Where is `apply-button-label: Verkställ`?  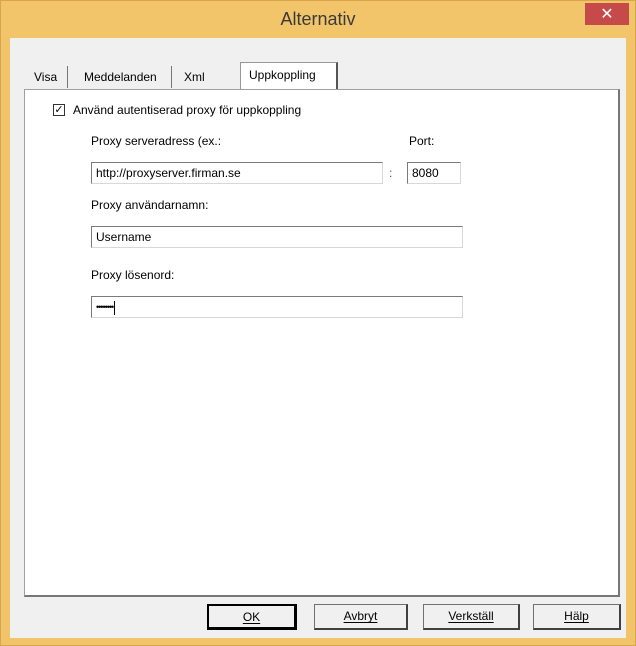 apply-button-label: Verkställ is located at coordinates (471, 616).